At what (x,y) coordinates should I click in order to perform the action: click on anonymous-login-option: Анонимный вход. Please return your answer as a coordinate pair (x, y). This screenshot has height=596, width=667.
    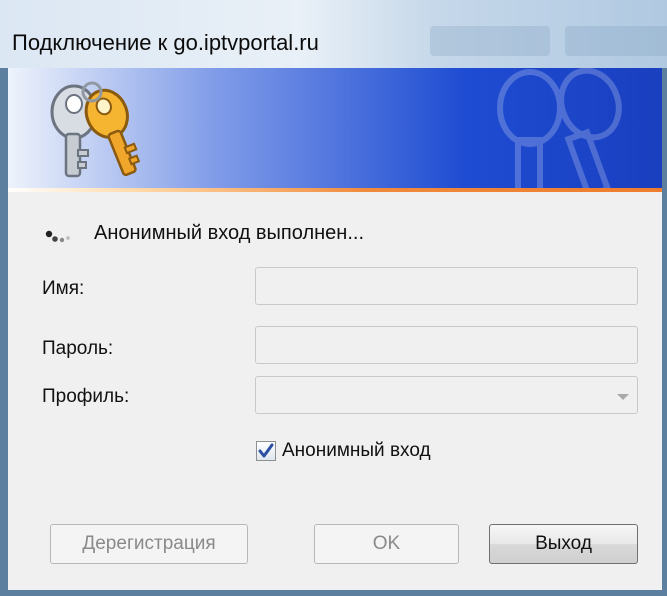
    Looking at the image, I should click on (343, 451).